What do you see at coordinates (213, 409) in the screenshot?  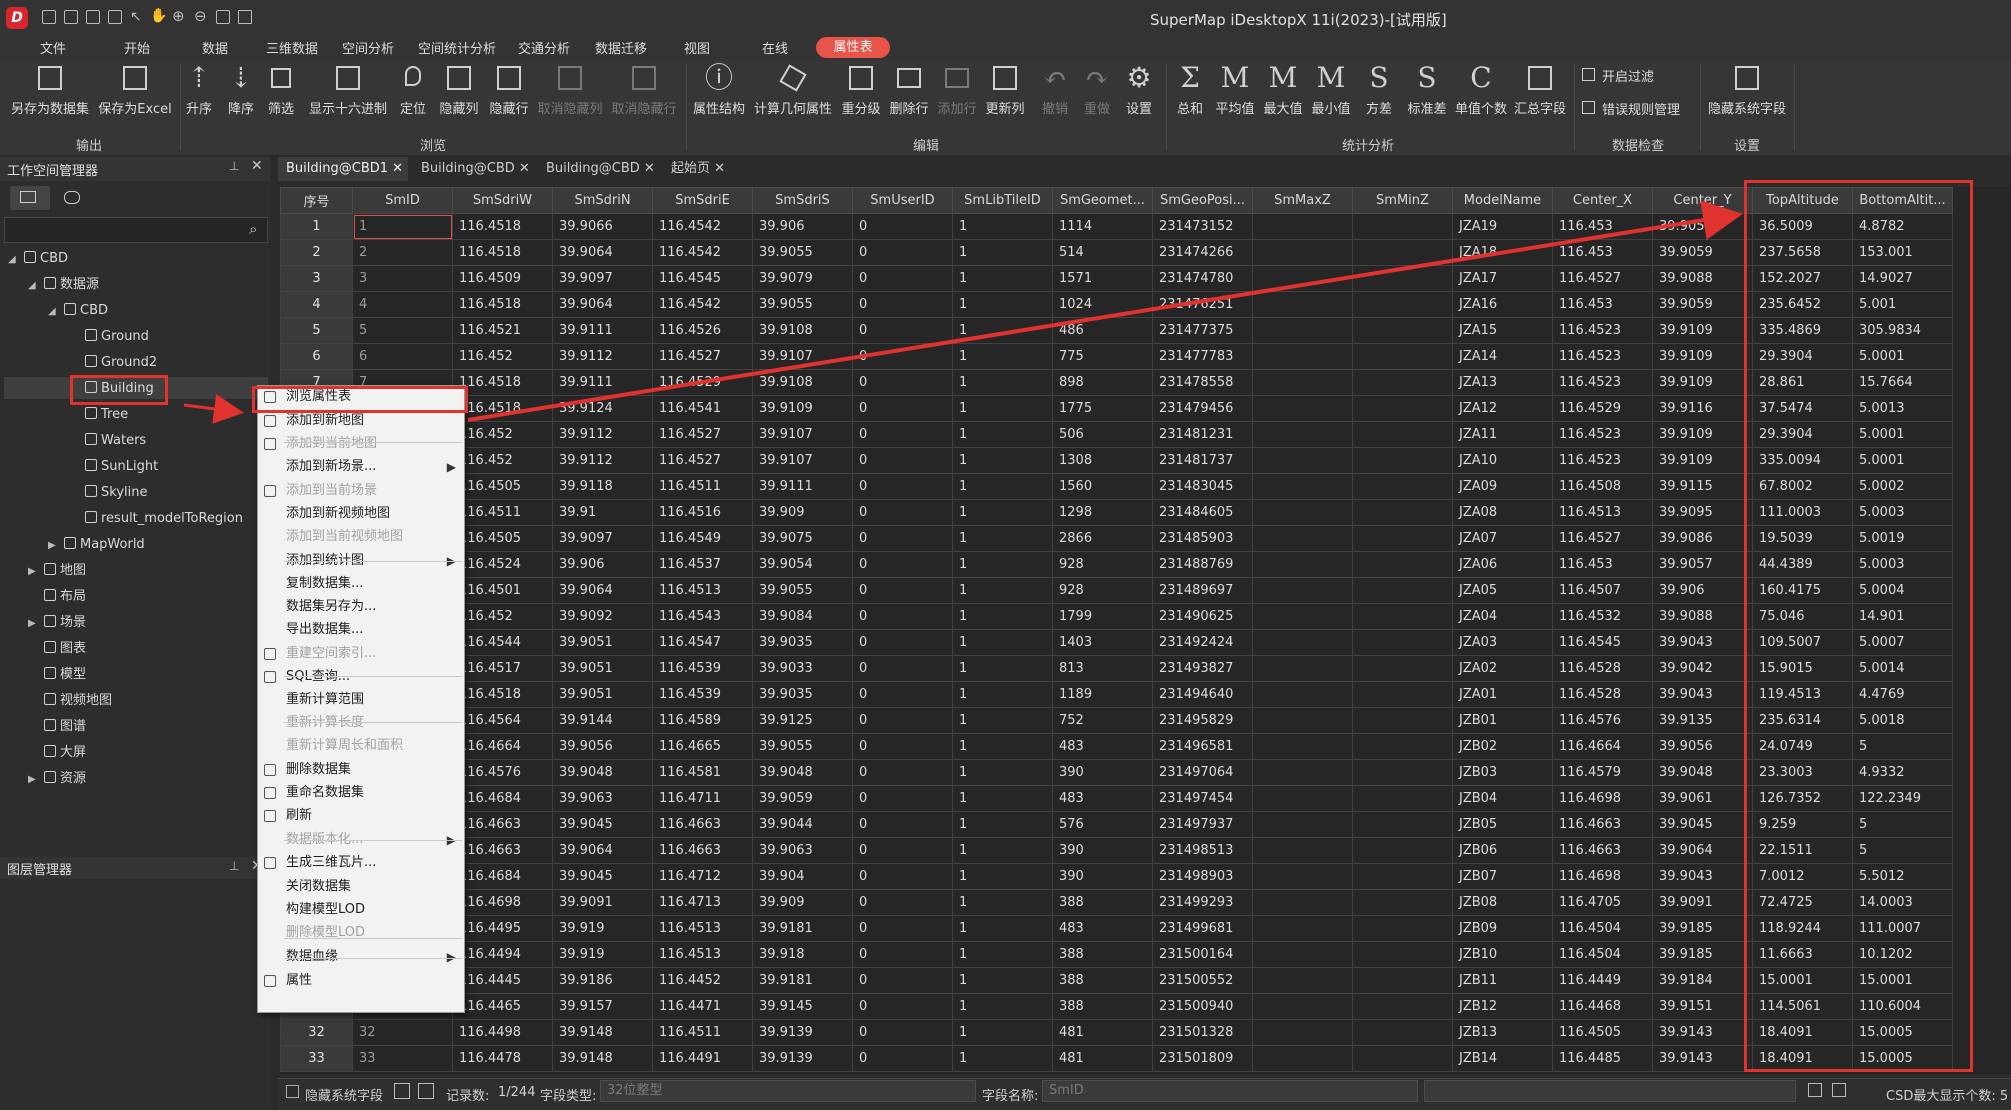 I see `annotation-arrow-short` at bounding box center [213, 409].